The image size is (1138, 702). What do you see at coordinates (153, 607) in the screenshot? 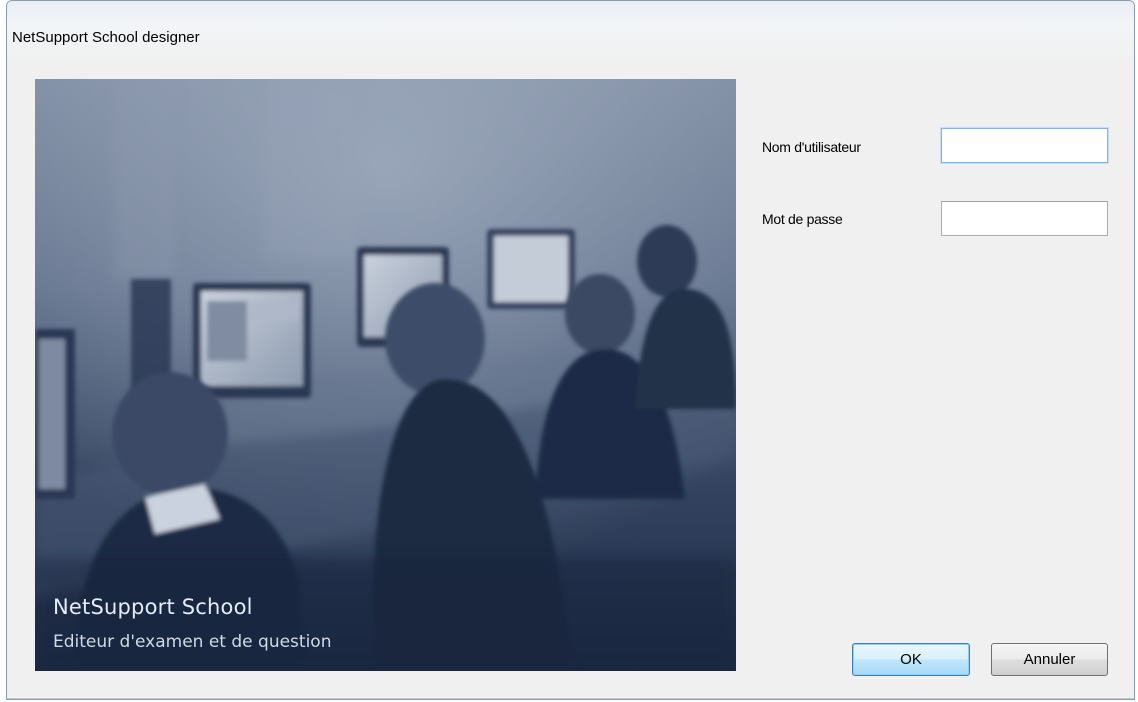
I see `banner-title: NetSupport School` at bounding box center [153, 607].